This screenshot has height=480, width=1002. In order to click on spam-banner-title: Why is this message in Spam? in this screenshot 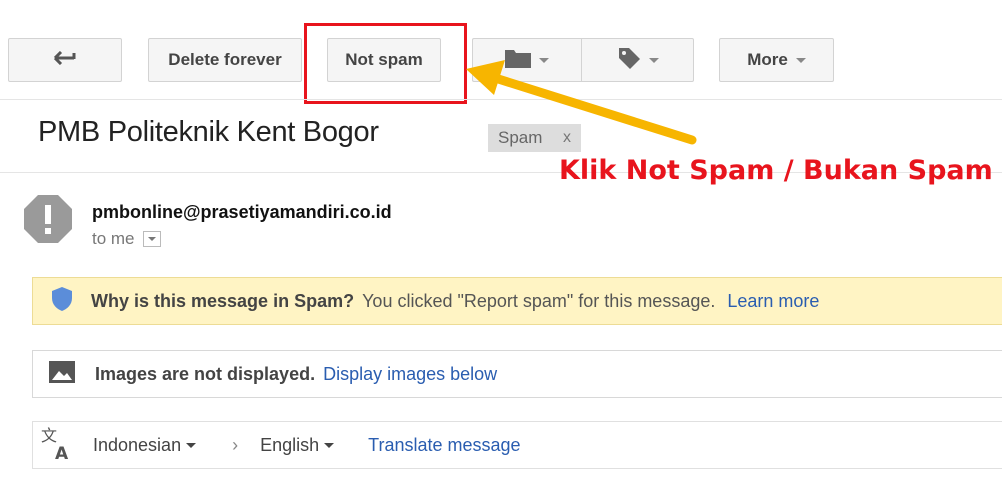, I will do `click(223, 300)`.